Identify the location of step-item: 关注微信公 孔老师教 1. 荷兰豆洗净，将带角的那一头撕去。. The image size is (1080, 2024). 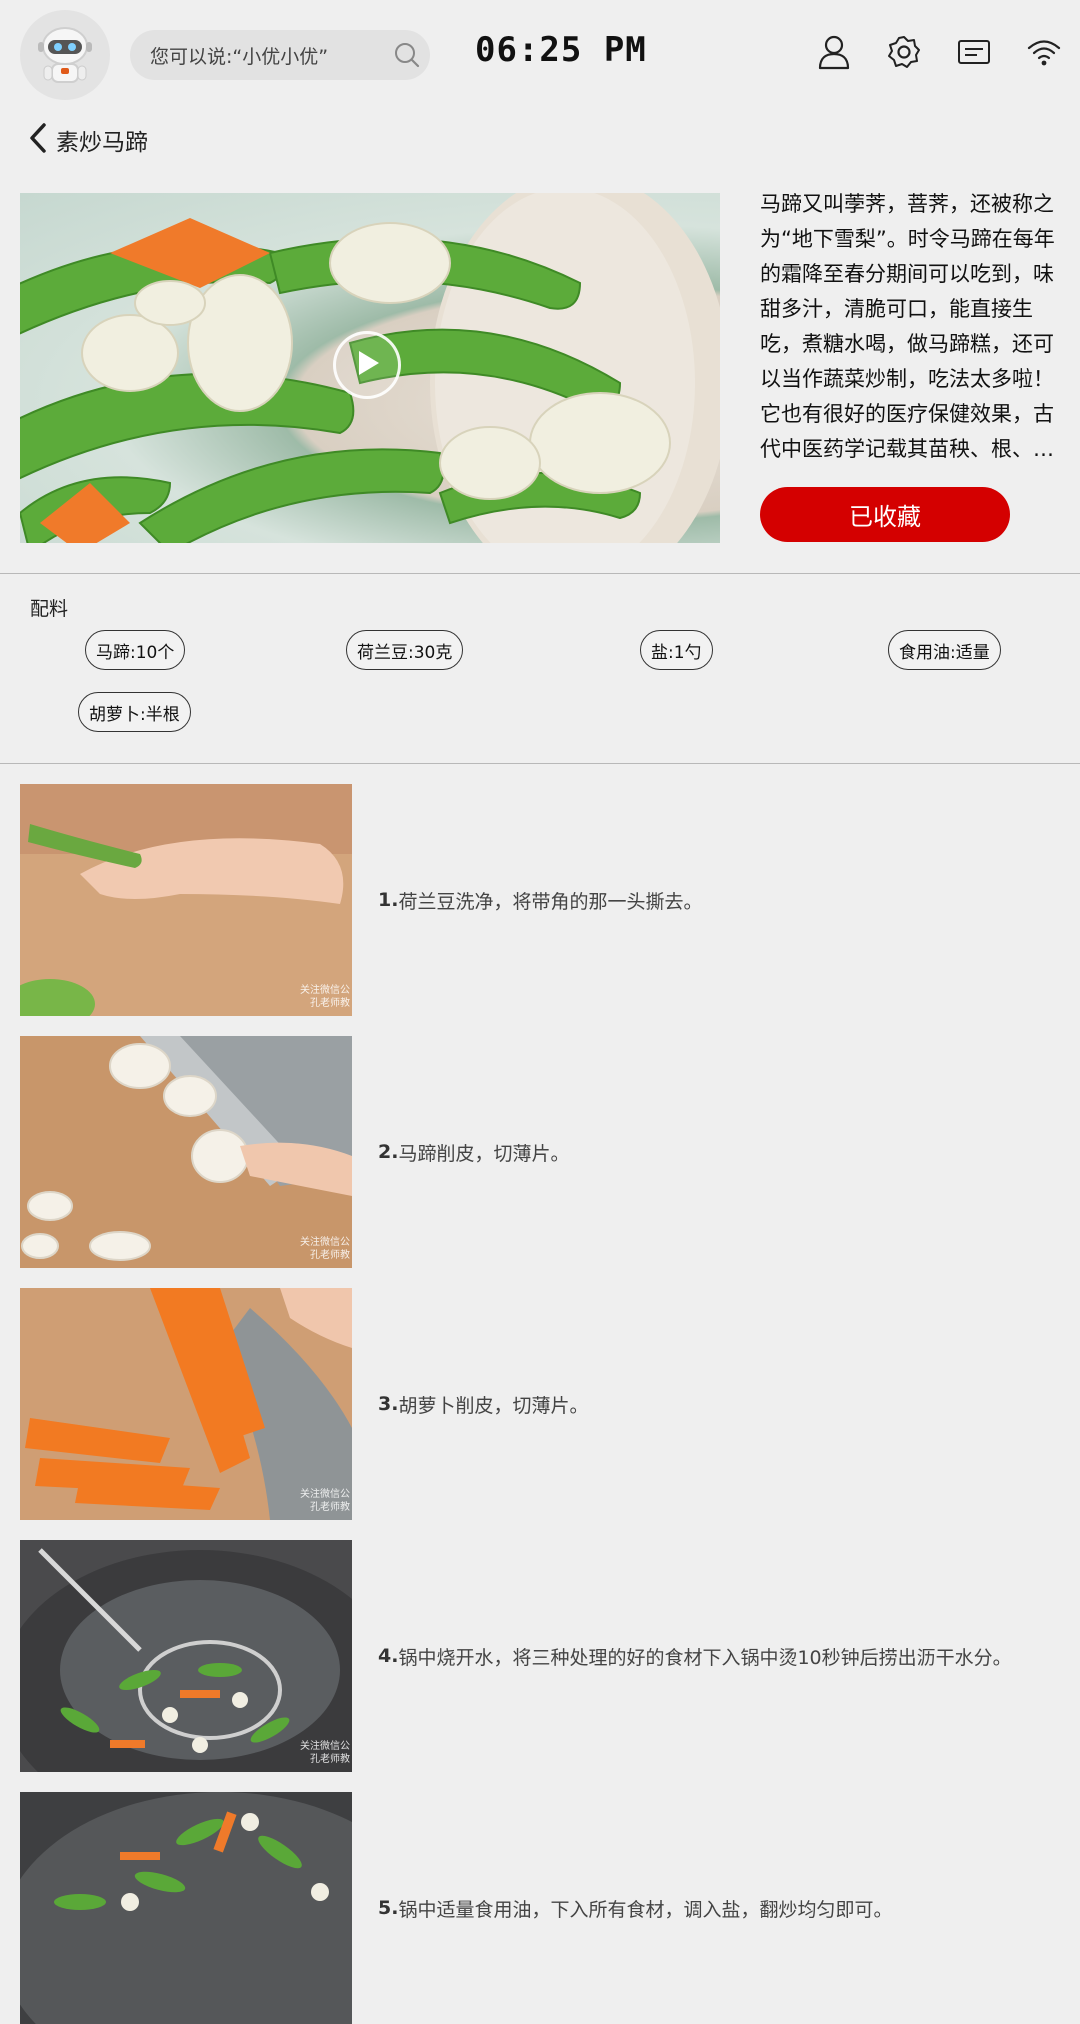
(540, 900).